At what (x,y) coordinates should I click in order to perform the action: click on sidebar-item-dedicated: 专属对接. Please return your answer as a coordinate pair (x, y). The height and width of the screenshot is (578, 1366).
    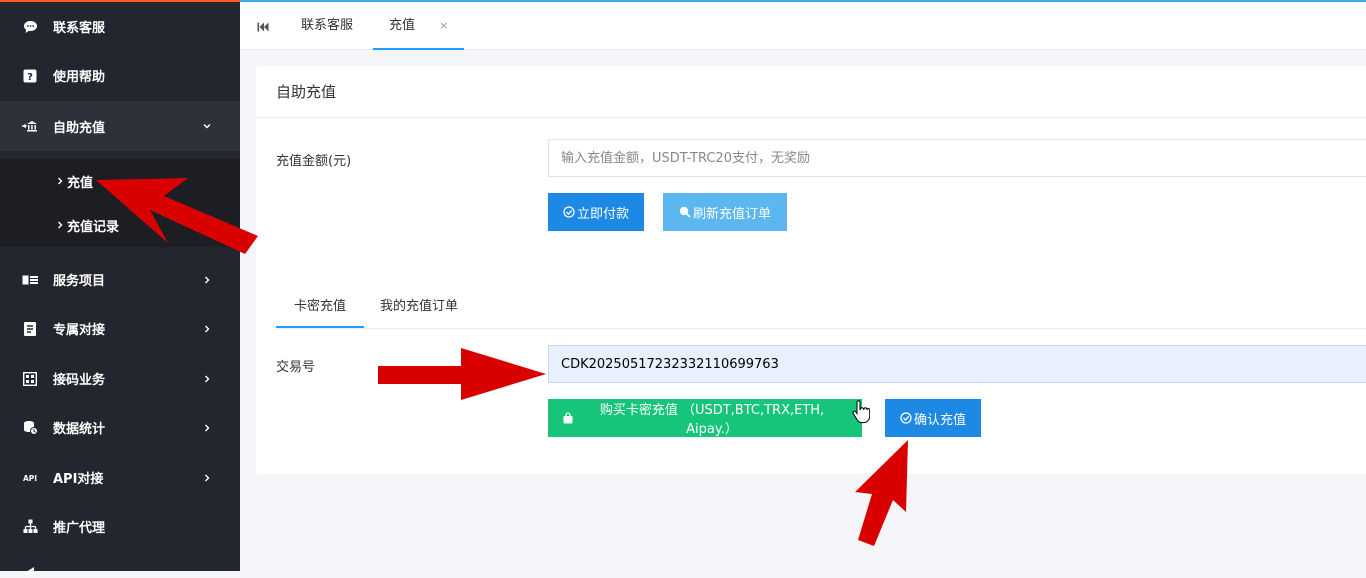
    Looking at the image, I should click on (120, 328).